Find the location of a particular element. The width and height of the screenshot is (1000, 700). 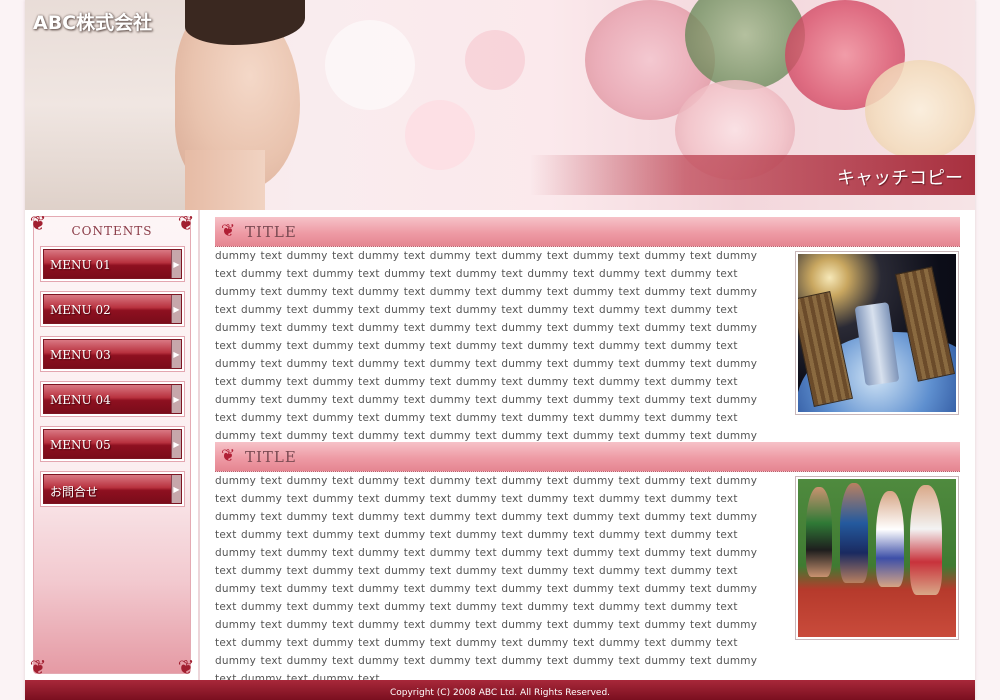

menu-label: MENU 02 is located at coordinates (80, 310).